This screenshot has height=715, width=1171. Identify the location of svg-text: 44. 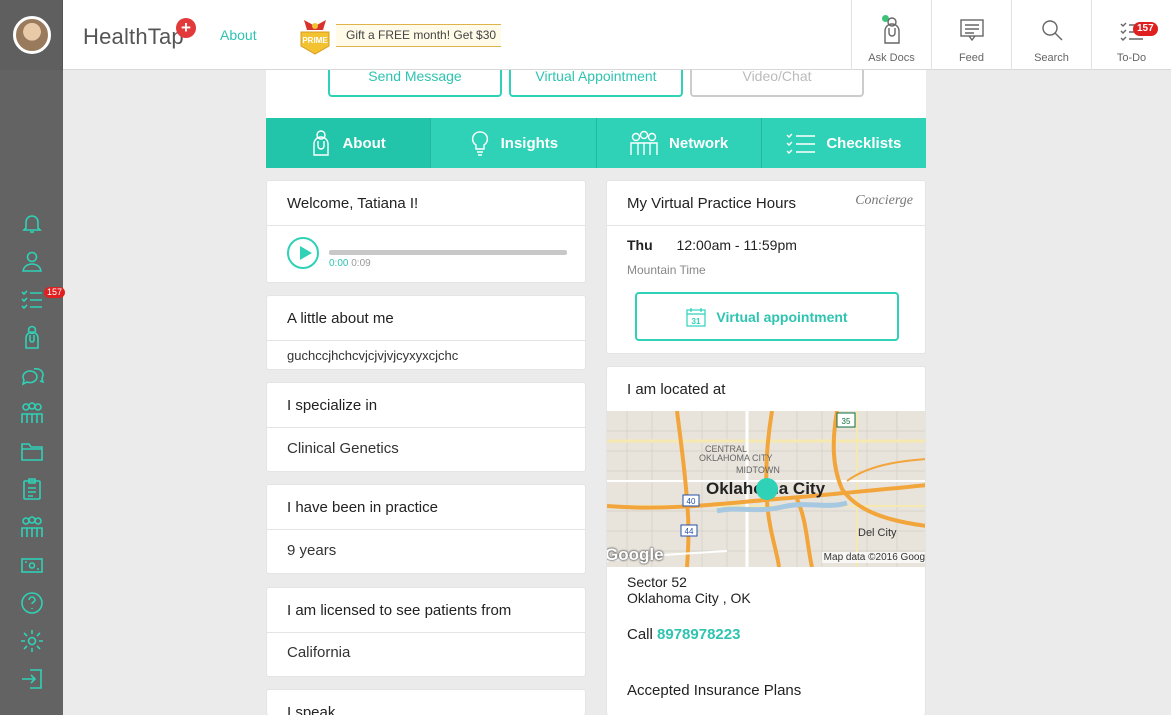
(689, 531).